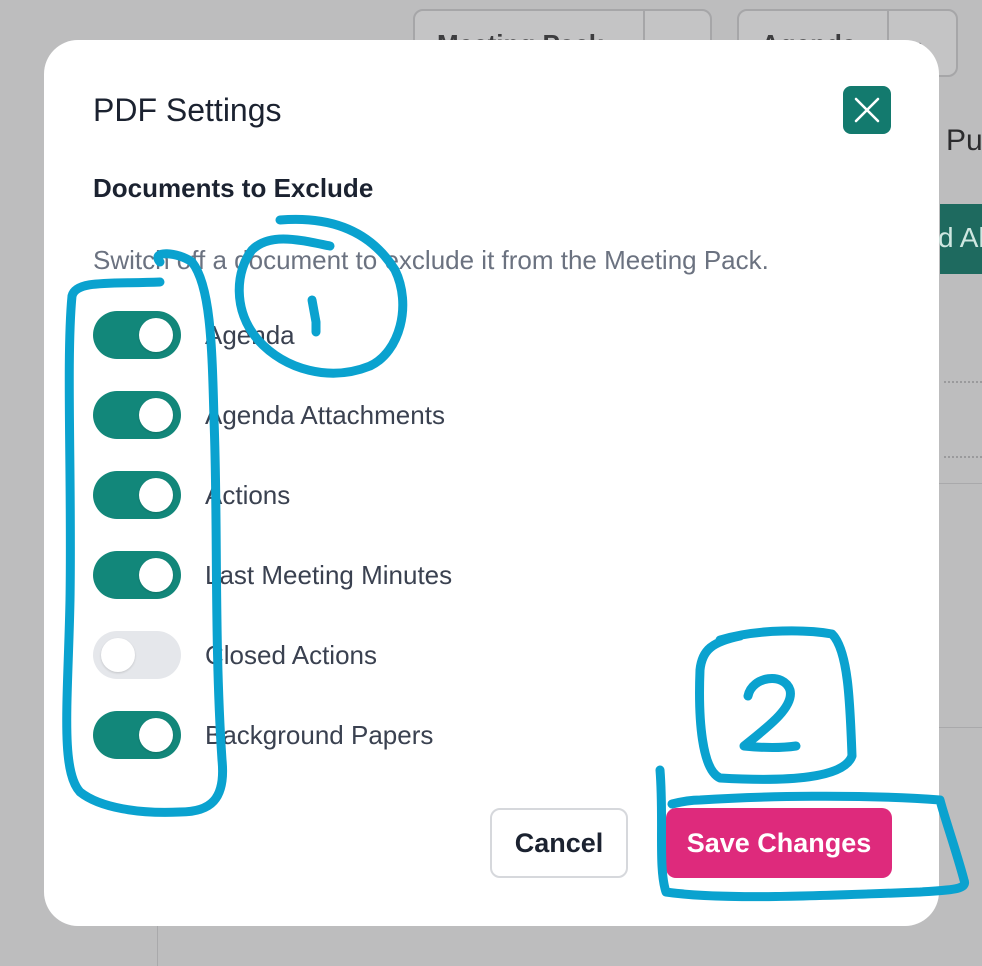 Image resolution: width=982 pixels, height=966 pixels. Describe the element at coordinates (250, 335) in the screenshot. I see `toggle-label: Agenda` at that location.